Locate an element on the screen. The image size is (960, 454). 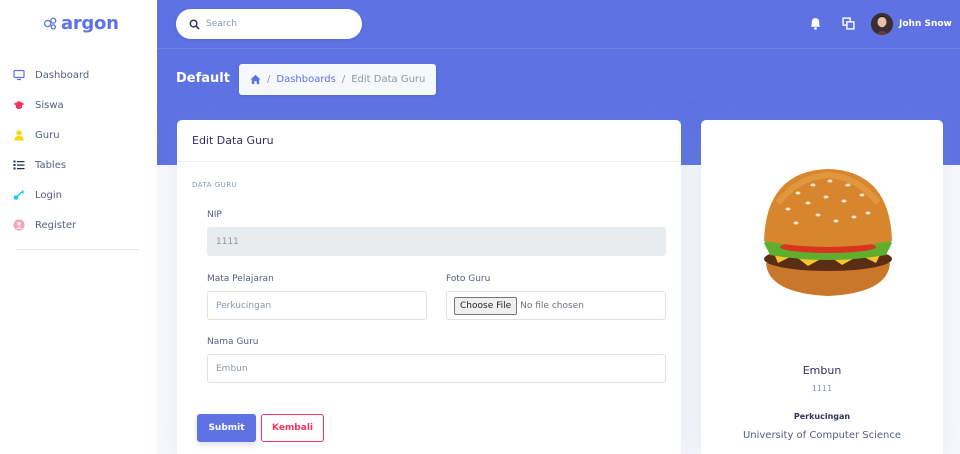
header-divider is located at coordinates (558, 48).